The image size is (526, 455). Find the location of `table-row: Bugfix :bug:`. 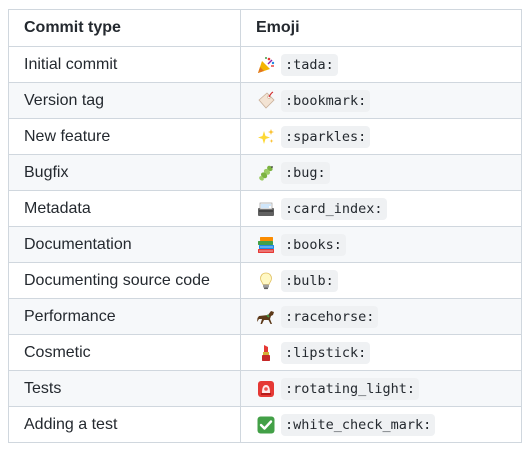

table-row: Bugfix :bug: is located at coordinates (265, 172).